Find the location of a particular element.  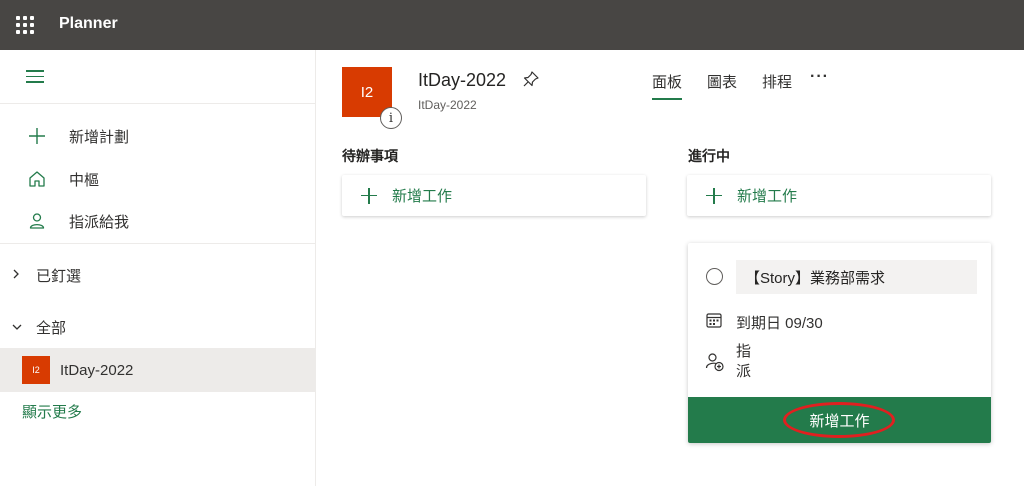

submit-label: 新增工作 is located at coordinates (839, 421).